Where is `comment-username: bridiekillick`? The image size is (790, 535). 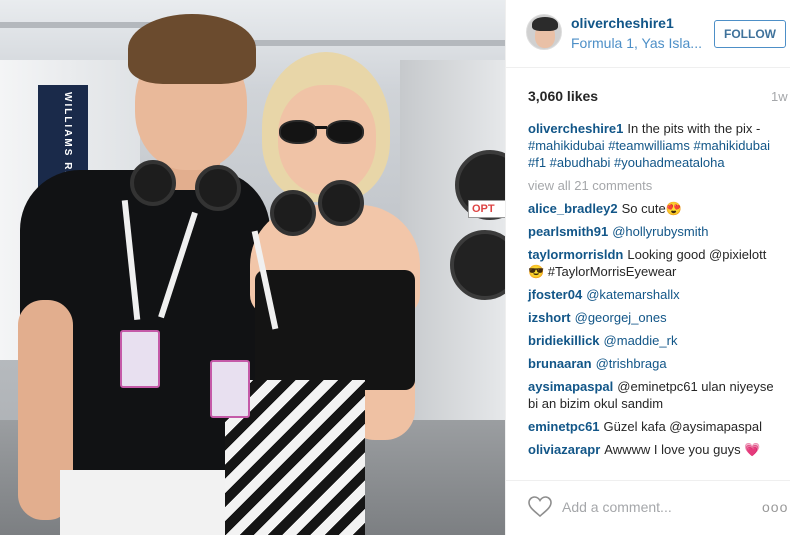 comment-username: bridiekillick is located at coordinates (564, 340).